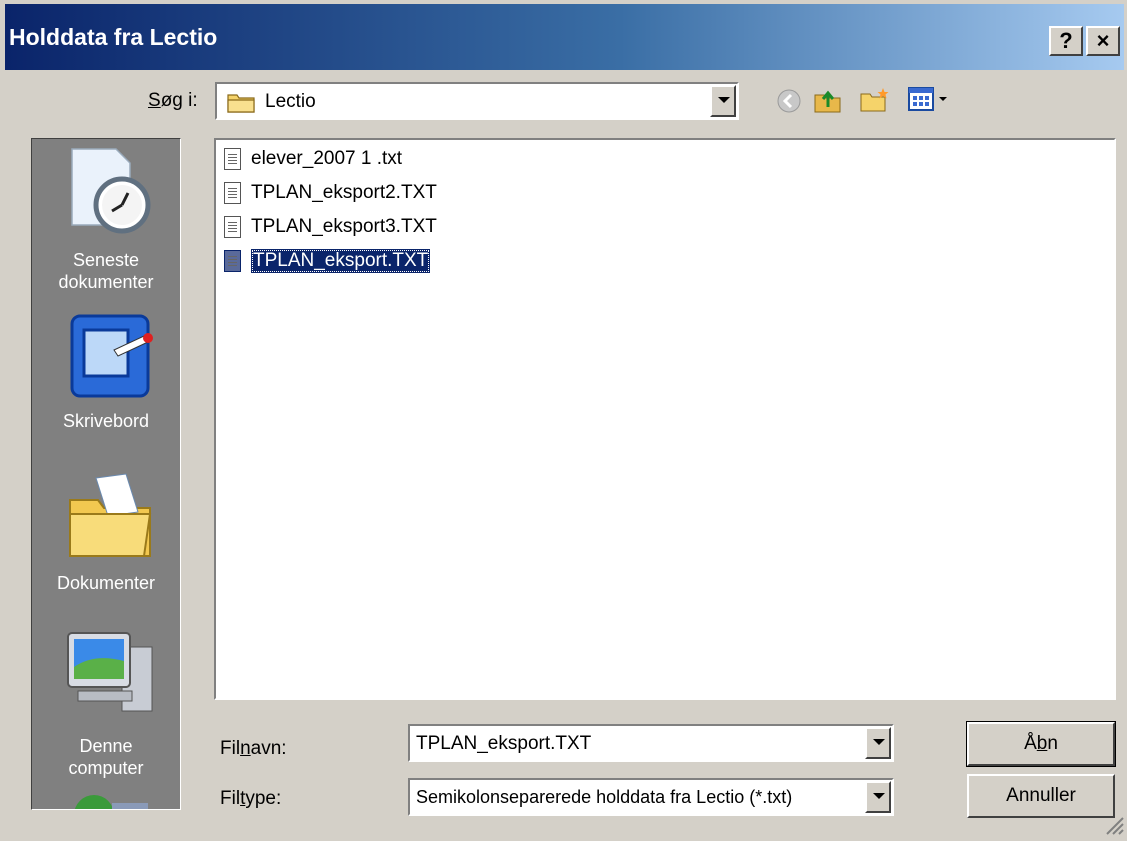 The image size is (1127, 841). What do you see at coordinates (290, 101) in the screenshot?
I see `look-in-value: Lectio` at bounding box center [290, 101].